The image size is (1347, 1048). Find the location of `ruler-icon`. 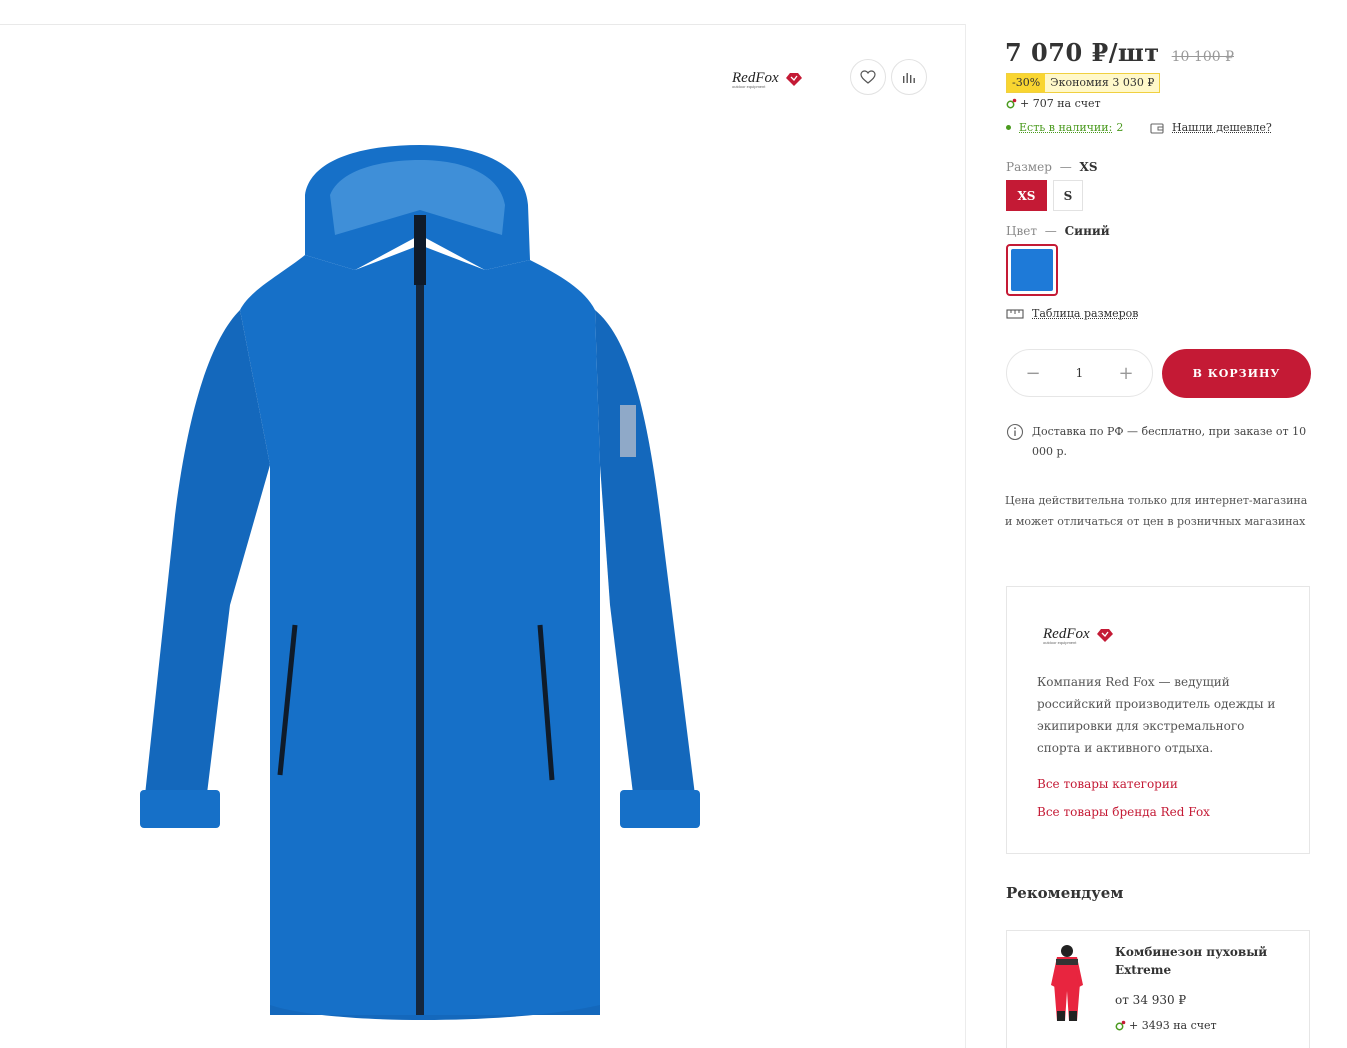

ruler-icon is located at coordinates (1015, 313).